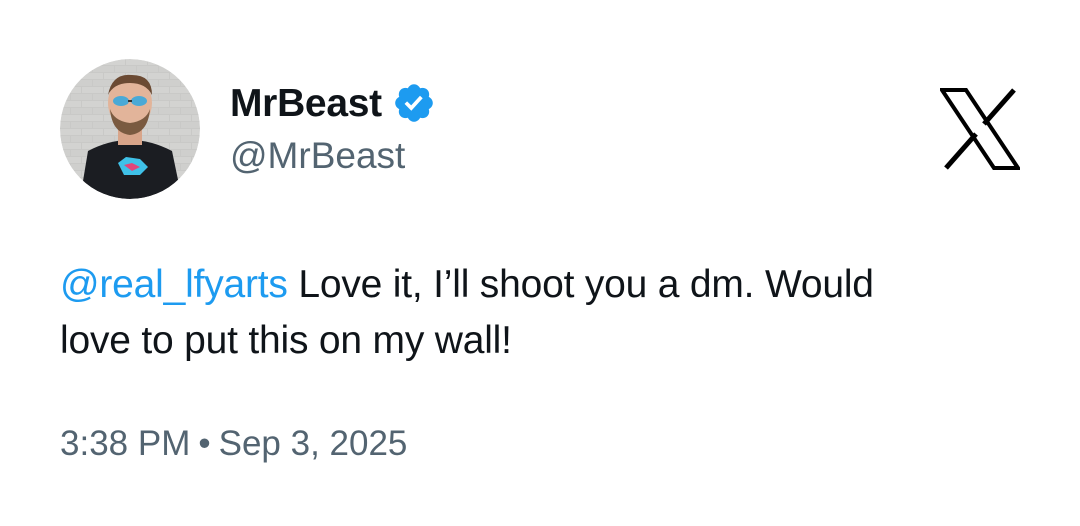 The height and width of the screenshot is (526, 1080). I want to click on avatar, so click(130, 129).